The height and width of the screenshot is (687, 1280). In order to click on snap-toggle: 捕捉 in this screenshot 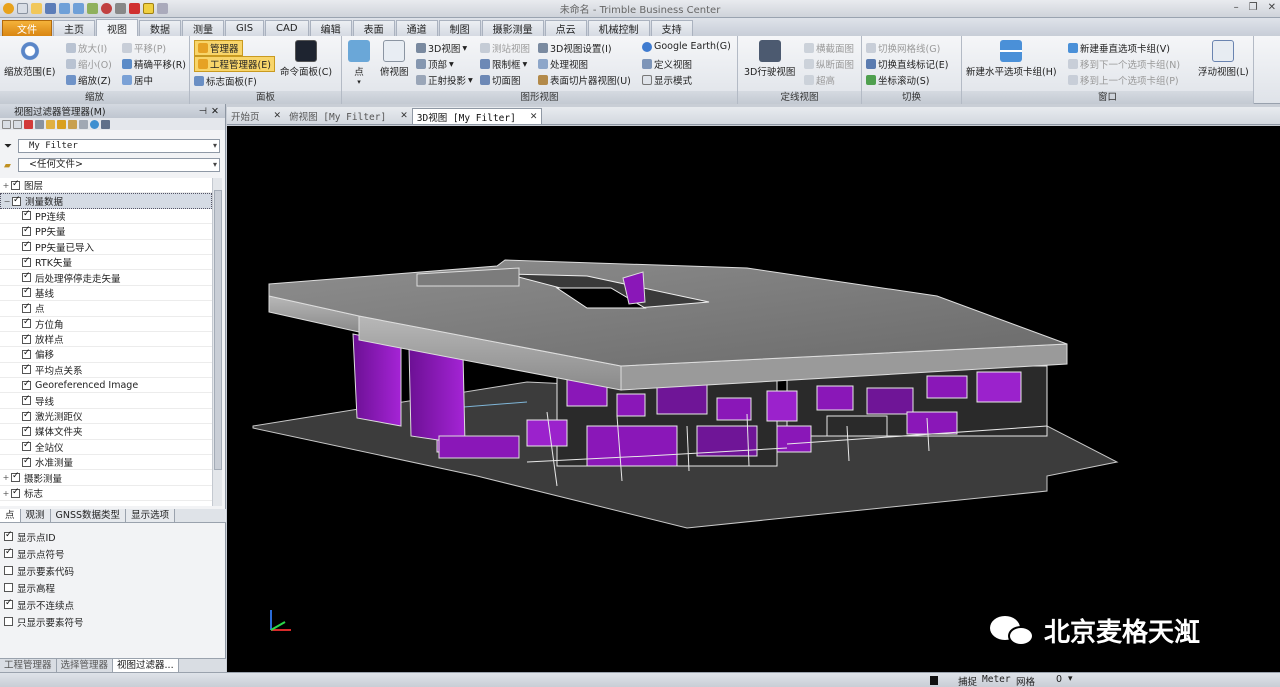, I will do `click(967, 680)`.